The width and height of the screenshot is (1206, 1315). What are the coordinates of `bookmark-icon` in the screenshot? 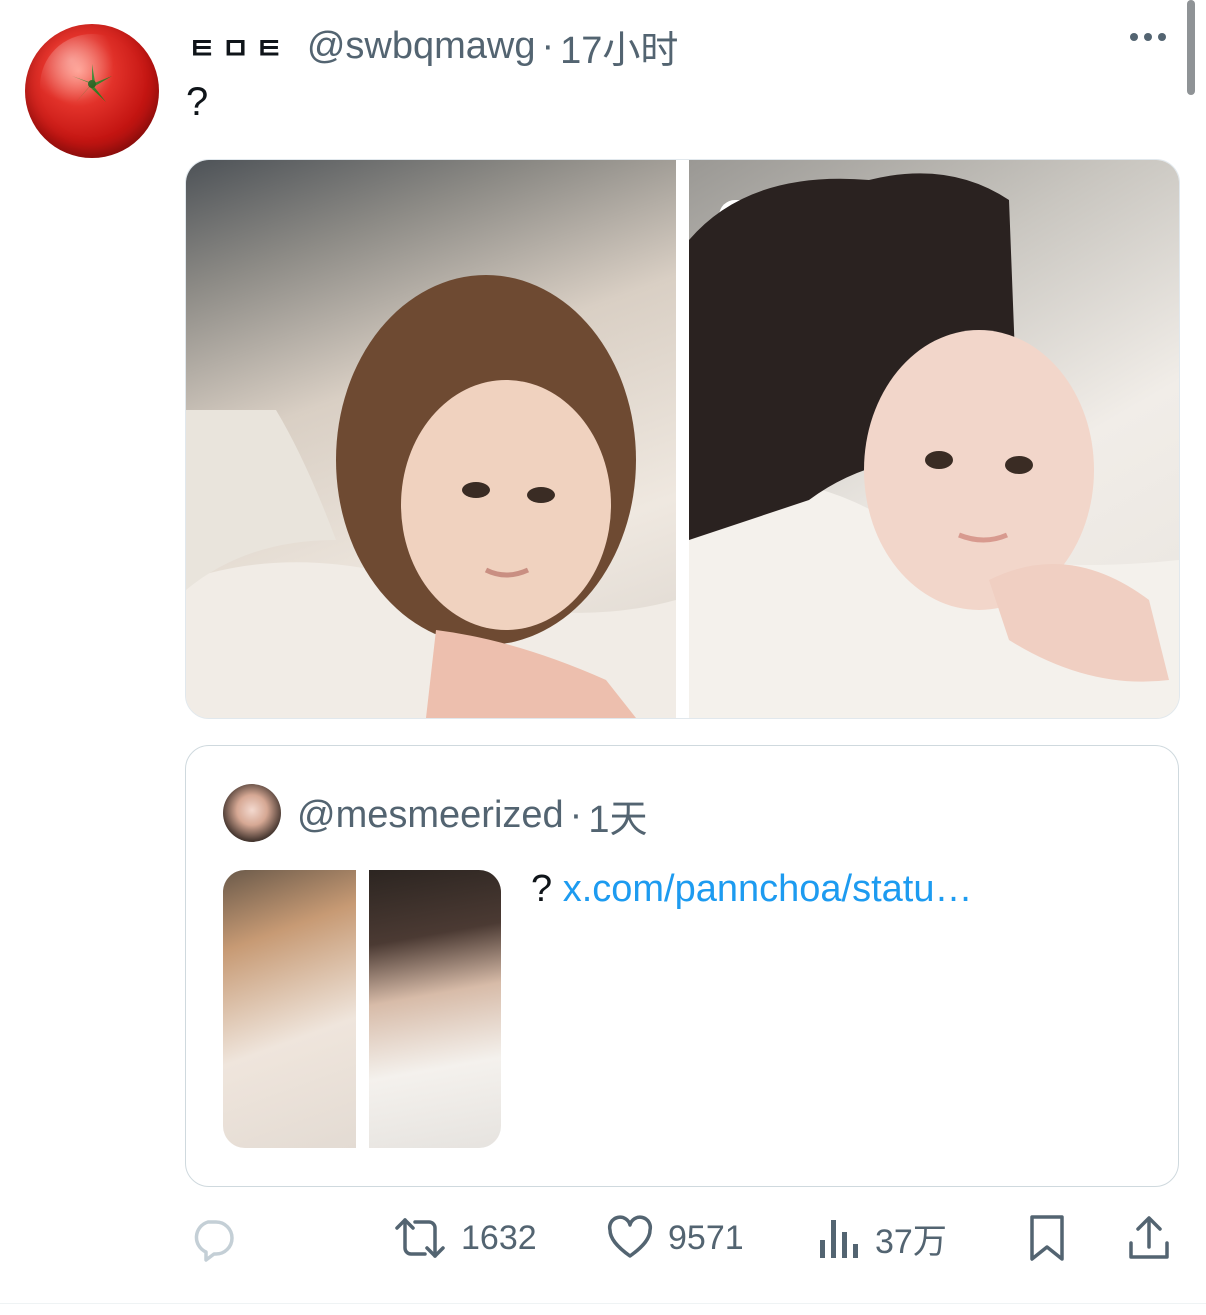 It's located at (1047, 1238).